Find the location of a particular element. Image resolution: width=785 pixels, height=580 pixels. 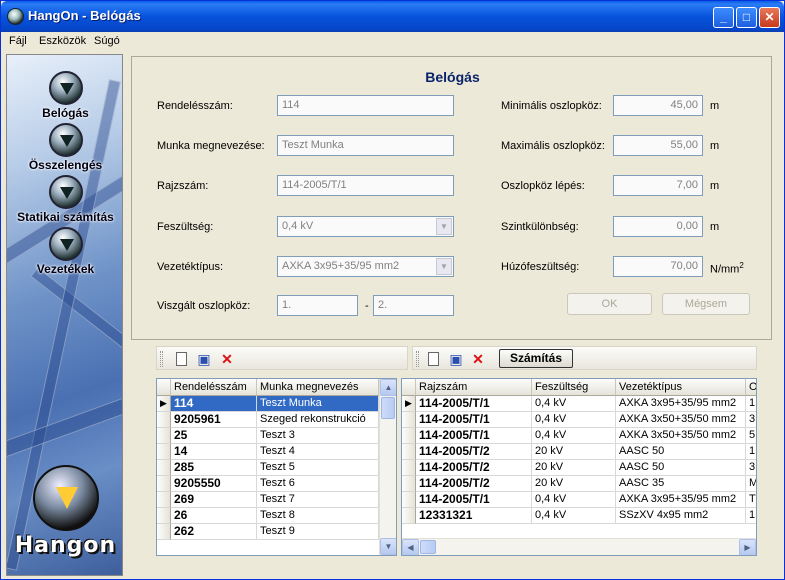

table-cell-munka: Teszt 6 is located at coordinates (318, 484).